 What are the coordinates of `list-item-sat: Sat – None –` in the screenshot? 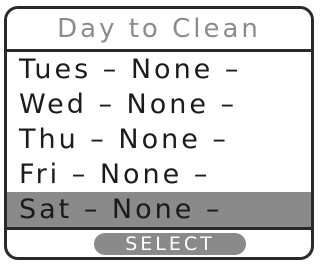 It's located at (159, 209).